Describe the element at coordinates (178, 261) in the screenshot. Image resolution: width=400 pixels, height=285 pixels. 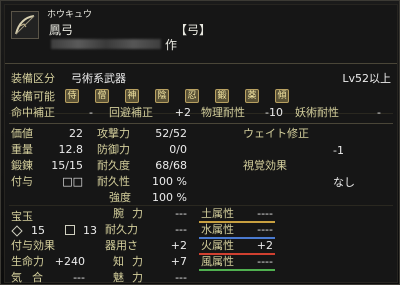
I see `enchant-value: +7` at that location.